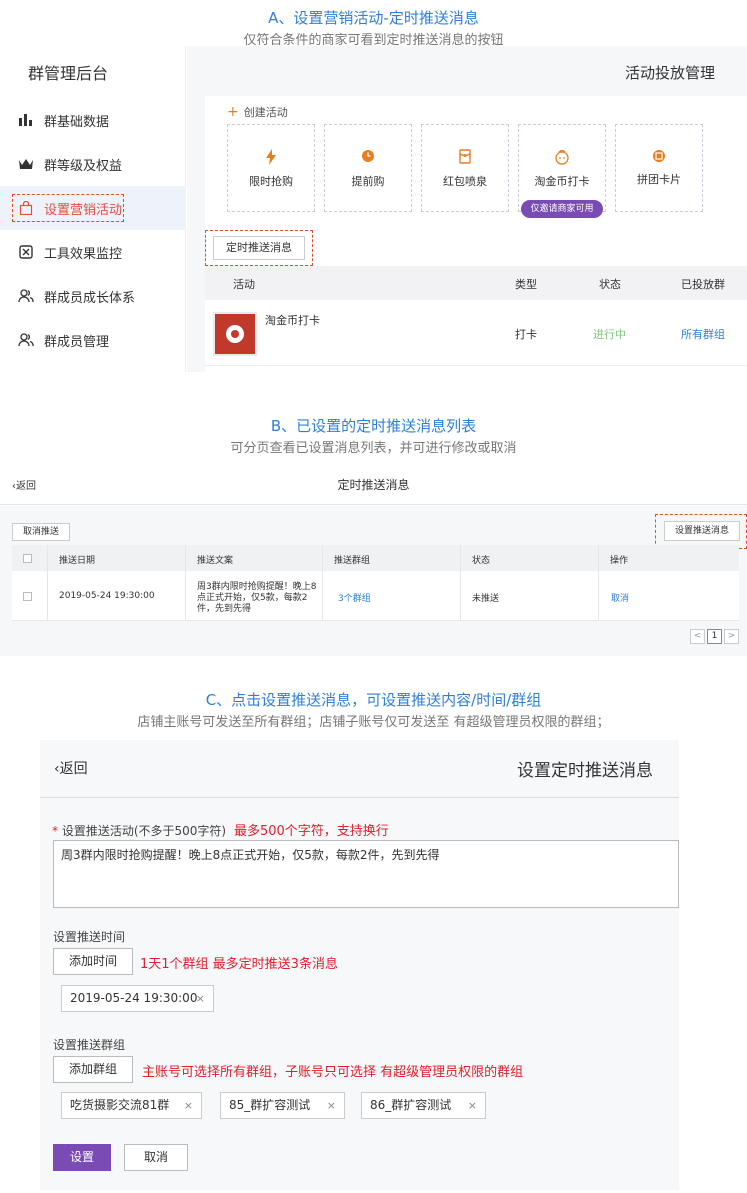 This screenshot has height=1193, width=747. I want to click on sidebar-item-members: 群成员管理, so click(93, 340).